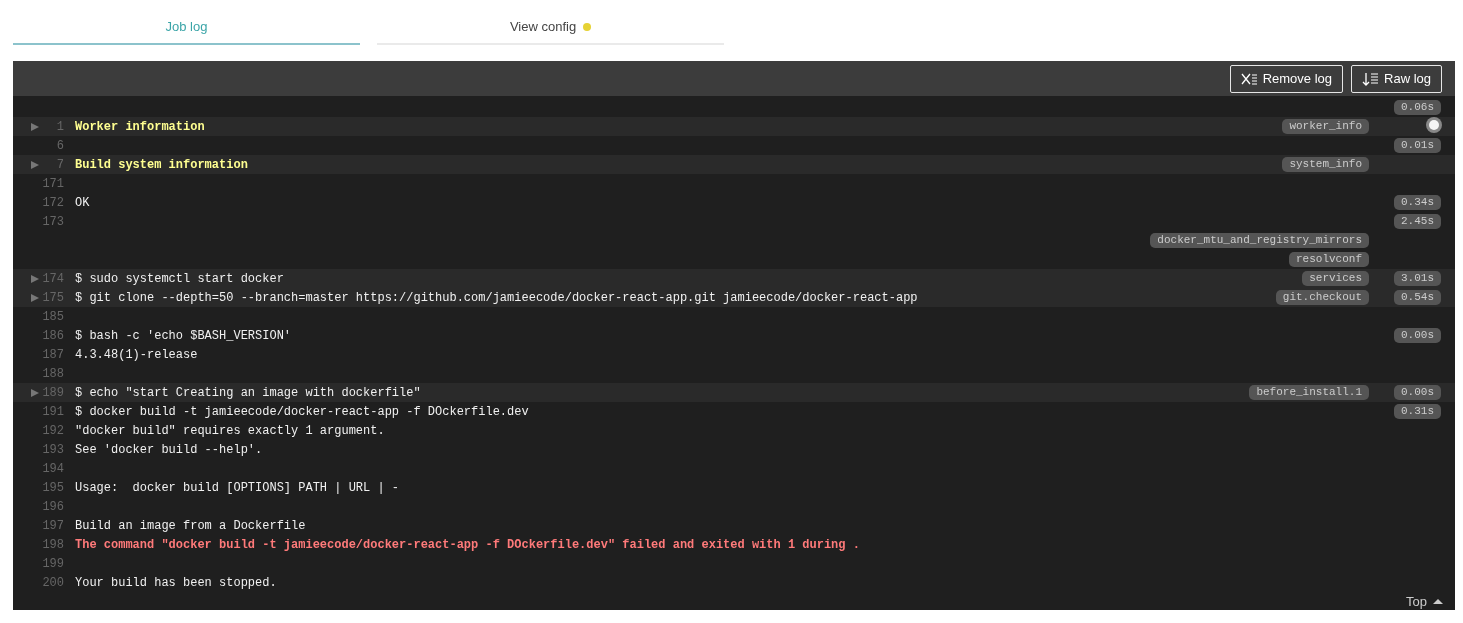  I want to click on line-number: 198, so click(52, 544).